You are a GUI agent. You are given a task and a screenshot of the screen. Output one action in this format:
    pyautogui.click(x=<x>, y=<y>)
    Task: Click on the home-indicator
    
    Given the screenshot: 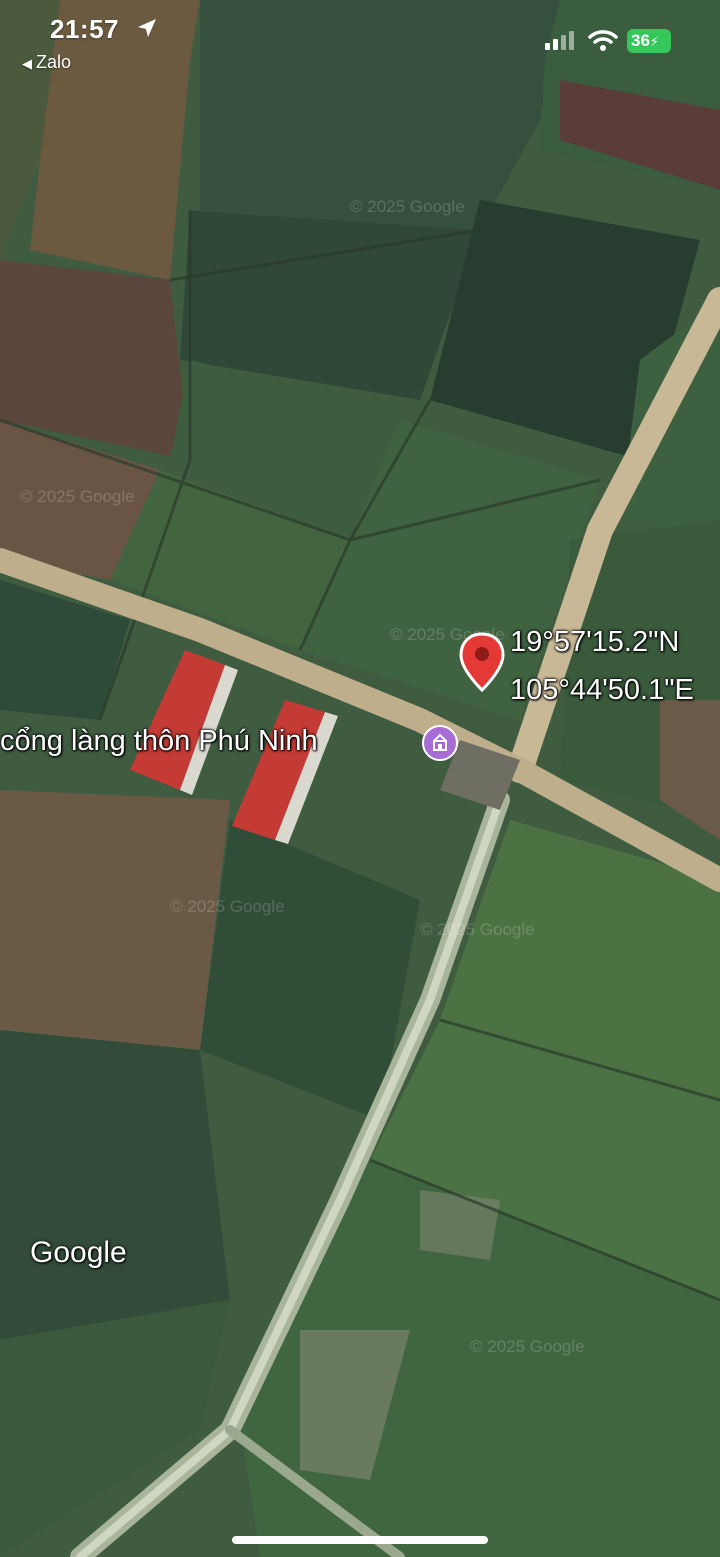 What is the action you would take?
    pyautogui.click(x=360, y=1540)
    